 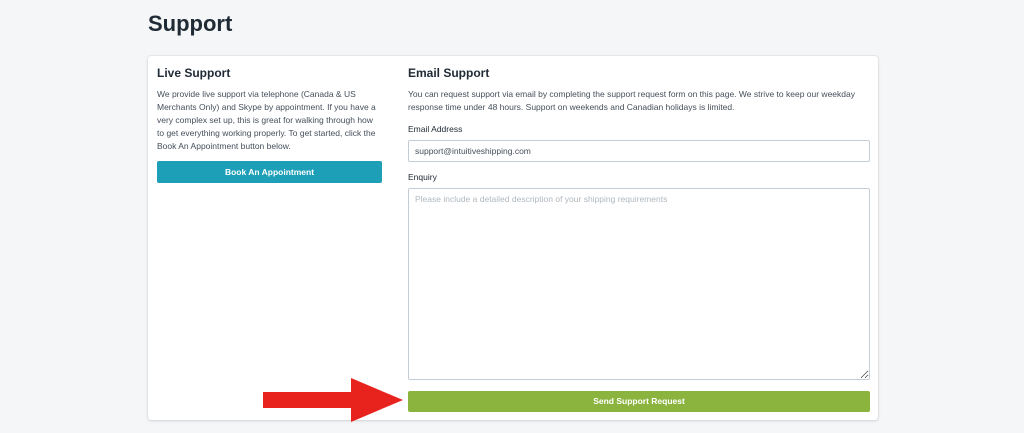 I want to click on live-support-title: Live Support, so click(x=194, y=73).